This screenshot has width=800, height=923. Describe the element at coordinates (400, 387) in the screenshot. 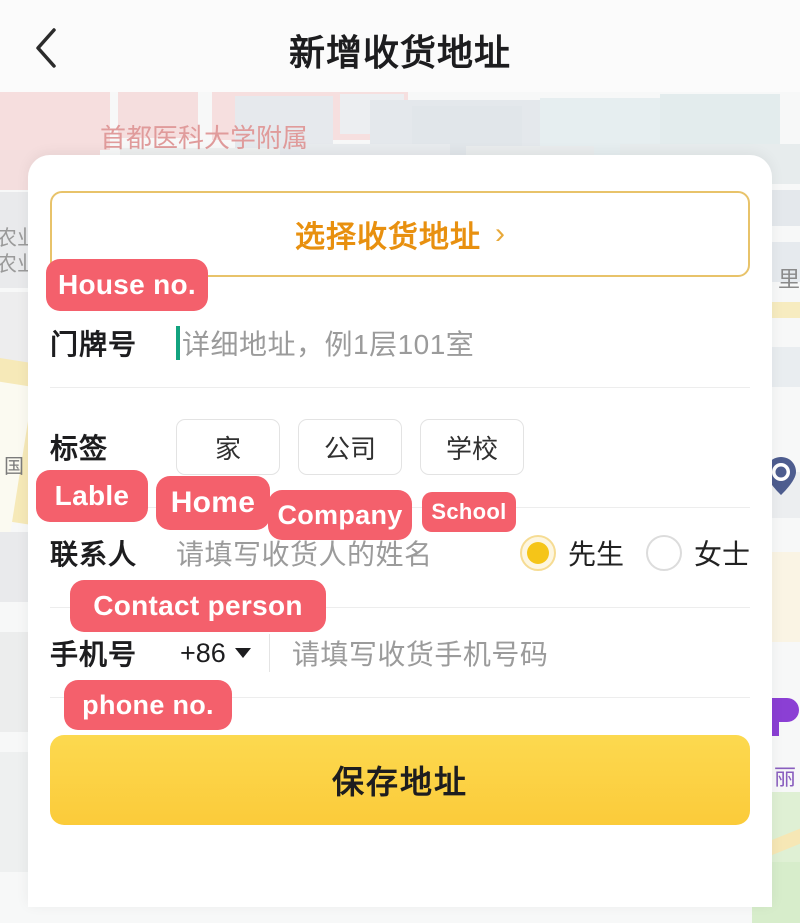

I see `row-divider` at that location.